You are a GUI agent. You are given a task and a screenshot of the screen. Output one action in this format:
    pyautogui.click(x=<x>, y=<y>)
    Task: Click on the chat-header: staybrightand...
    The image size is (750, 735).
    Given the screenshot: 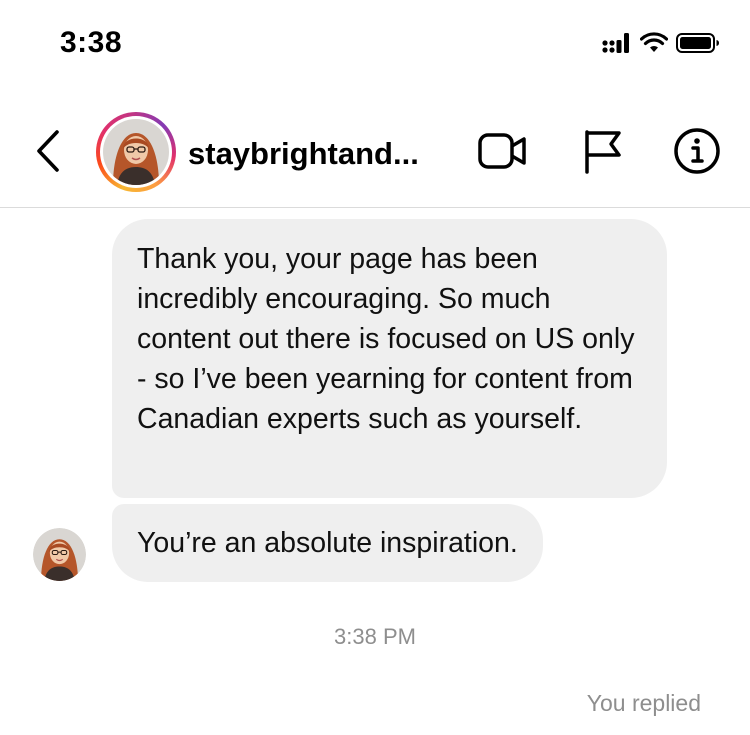 What is the action you would take?
    pyautogui.click(x=375, y=153)
    